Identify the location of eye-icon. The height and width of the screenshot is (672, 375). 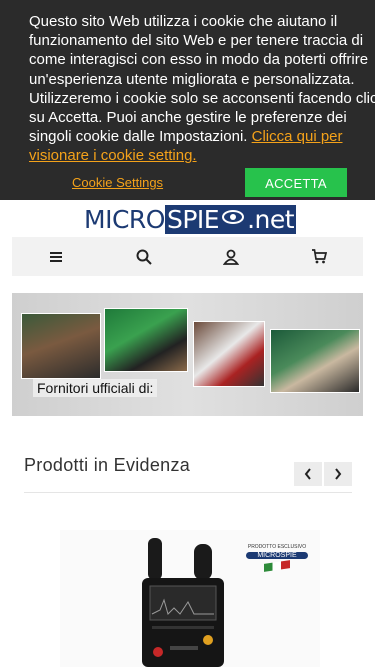
(233, 217).